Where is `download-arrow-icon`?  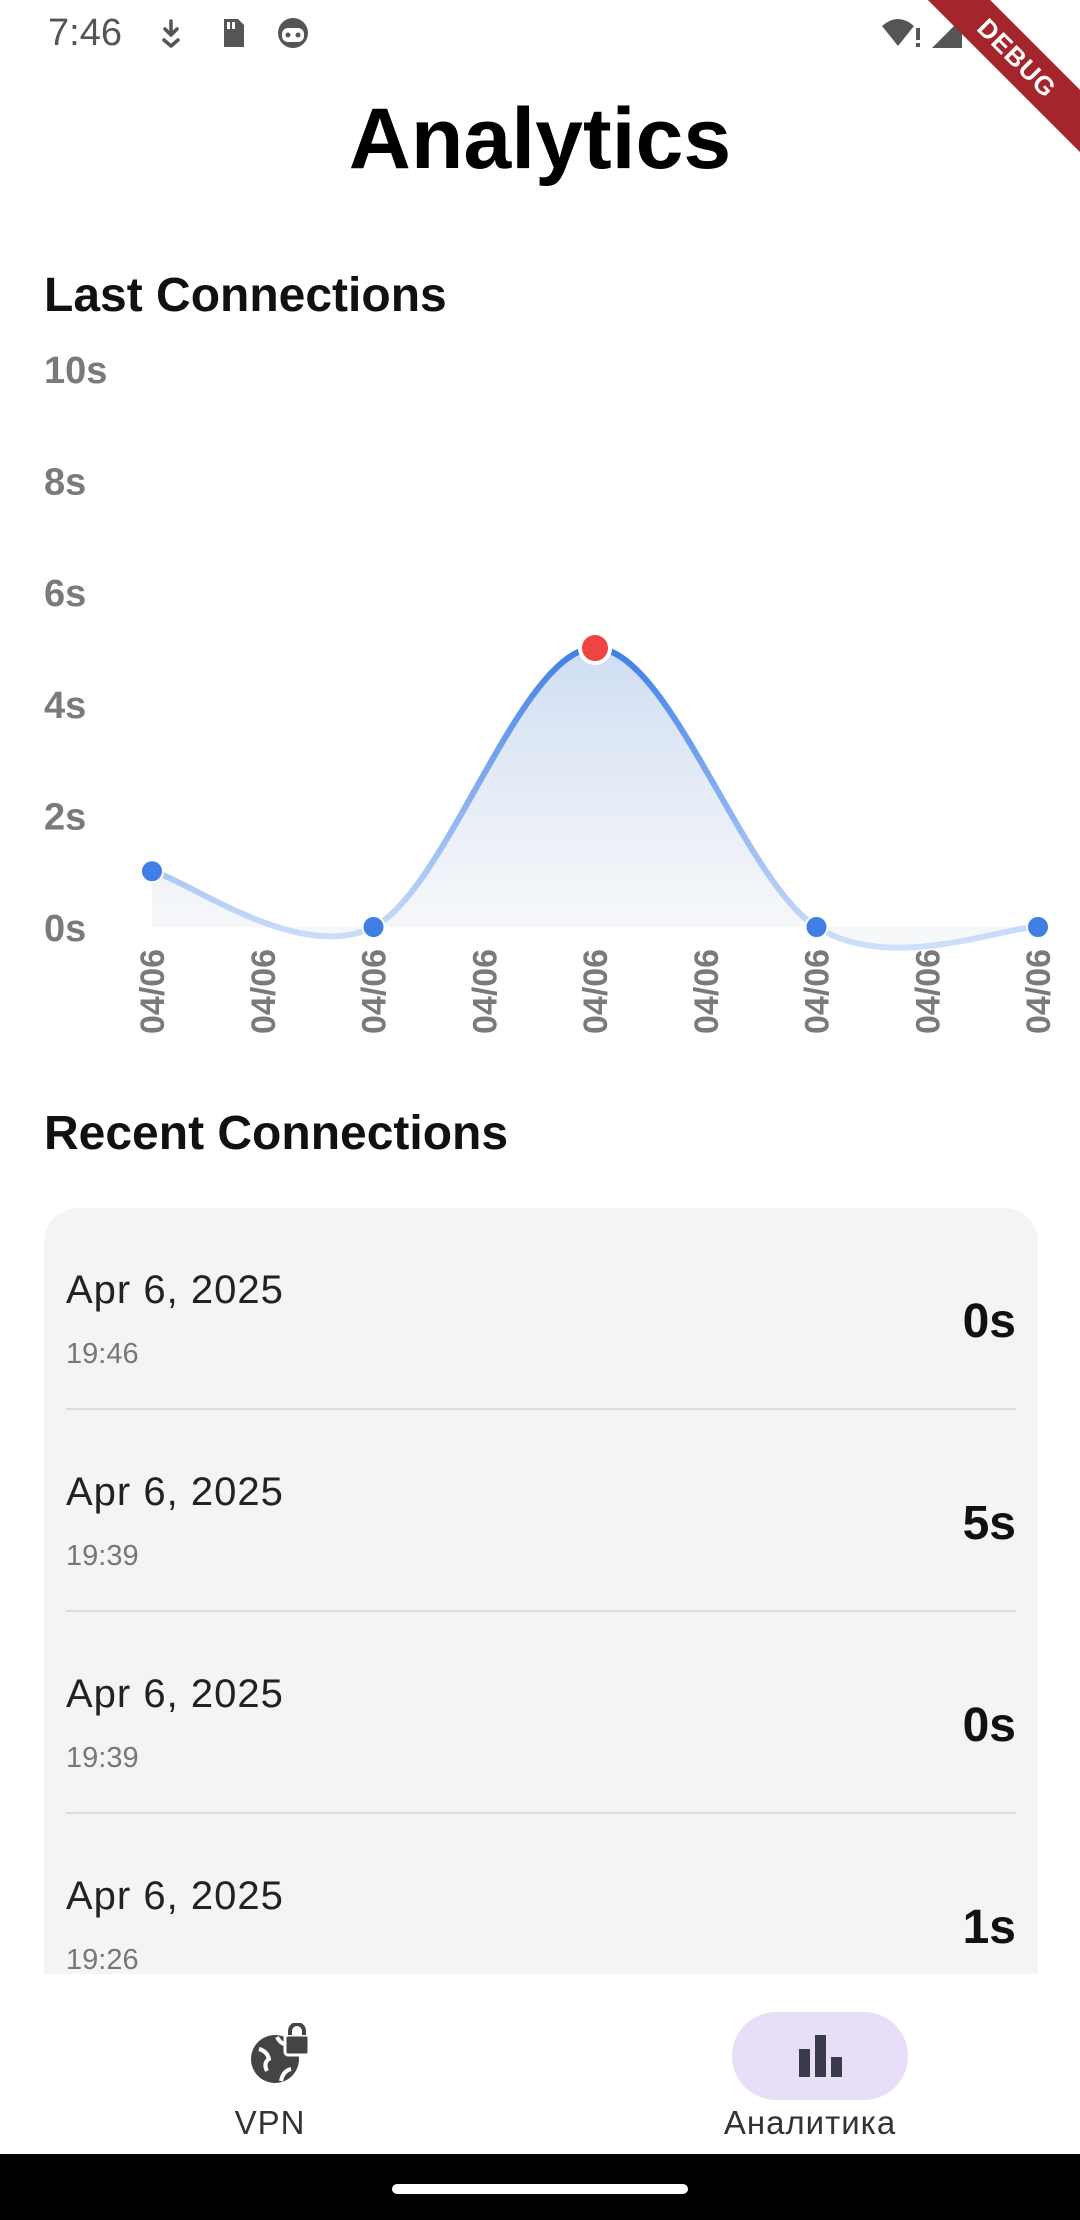
download-arrow-icon is located at coordinates (171, 33).